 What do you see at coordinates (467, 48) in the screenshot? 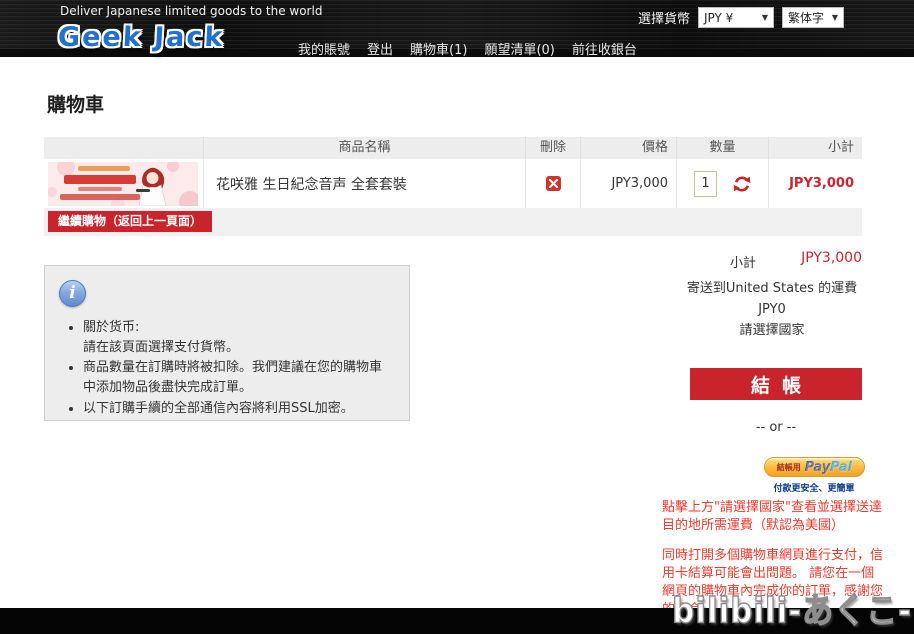
I see `main-nav: 我的賬號 登出 購物車(1) 願望清單(0) 前往收銀台` at bounding box center [467, 48].